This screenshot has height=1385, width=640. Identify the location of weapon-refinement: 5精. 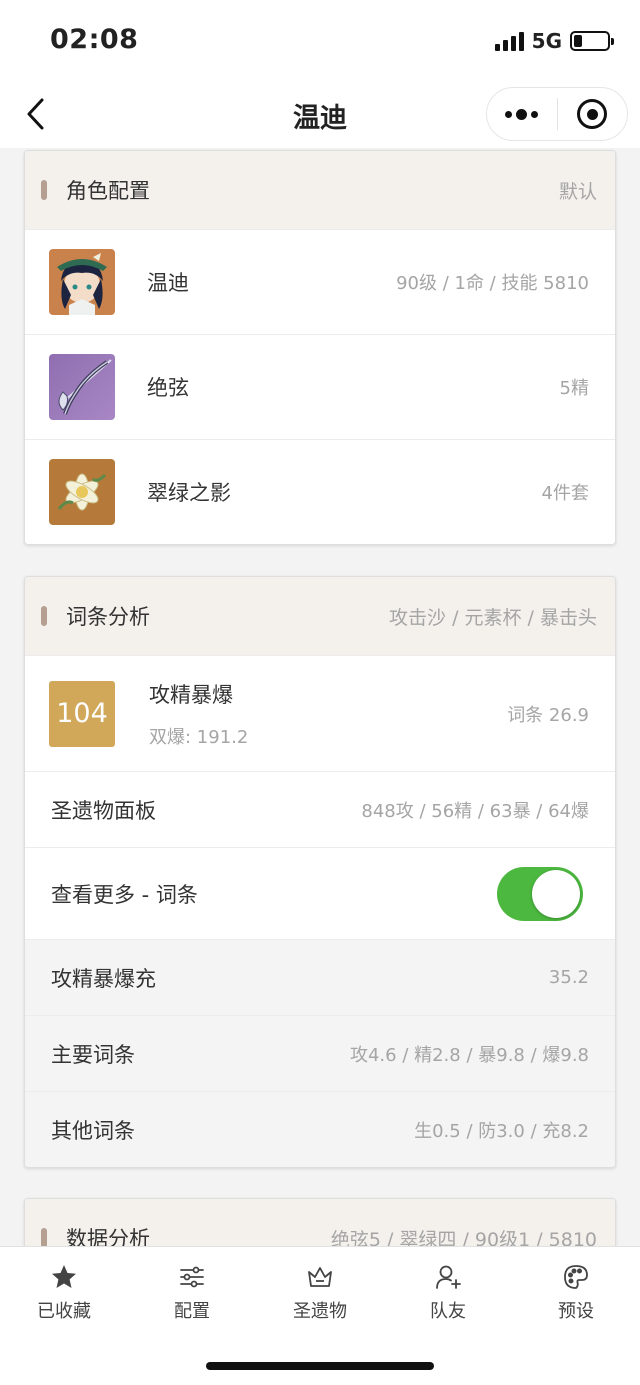
(574, 388).